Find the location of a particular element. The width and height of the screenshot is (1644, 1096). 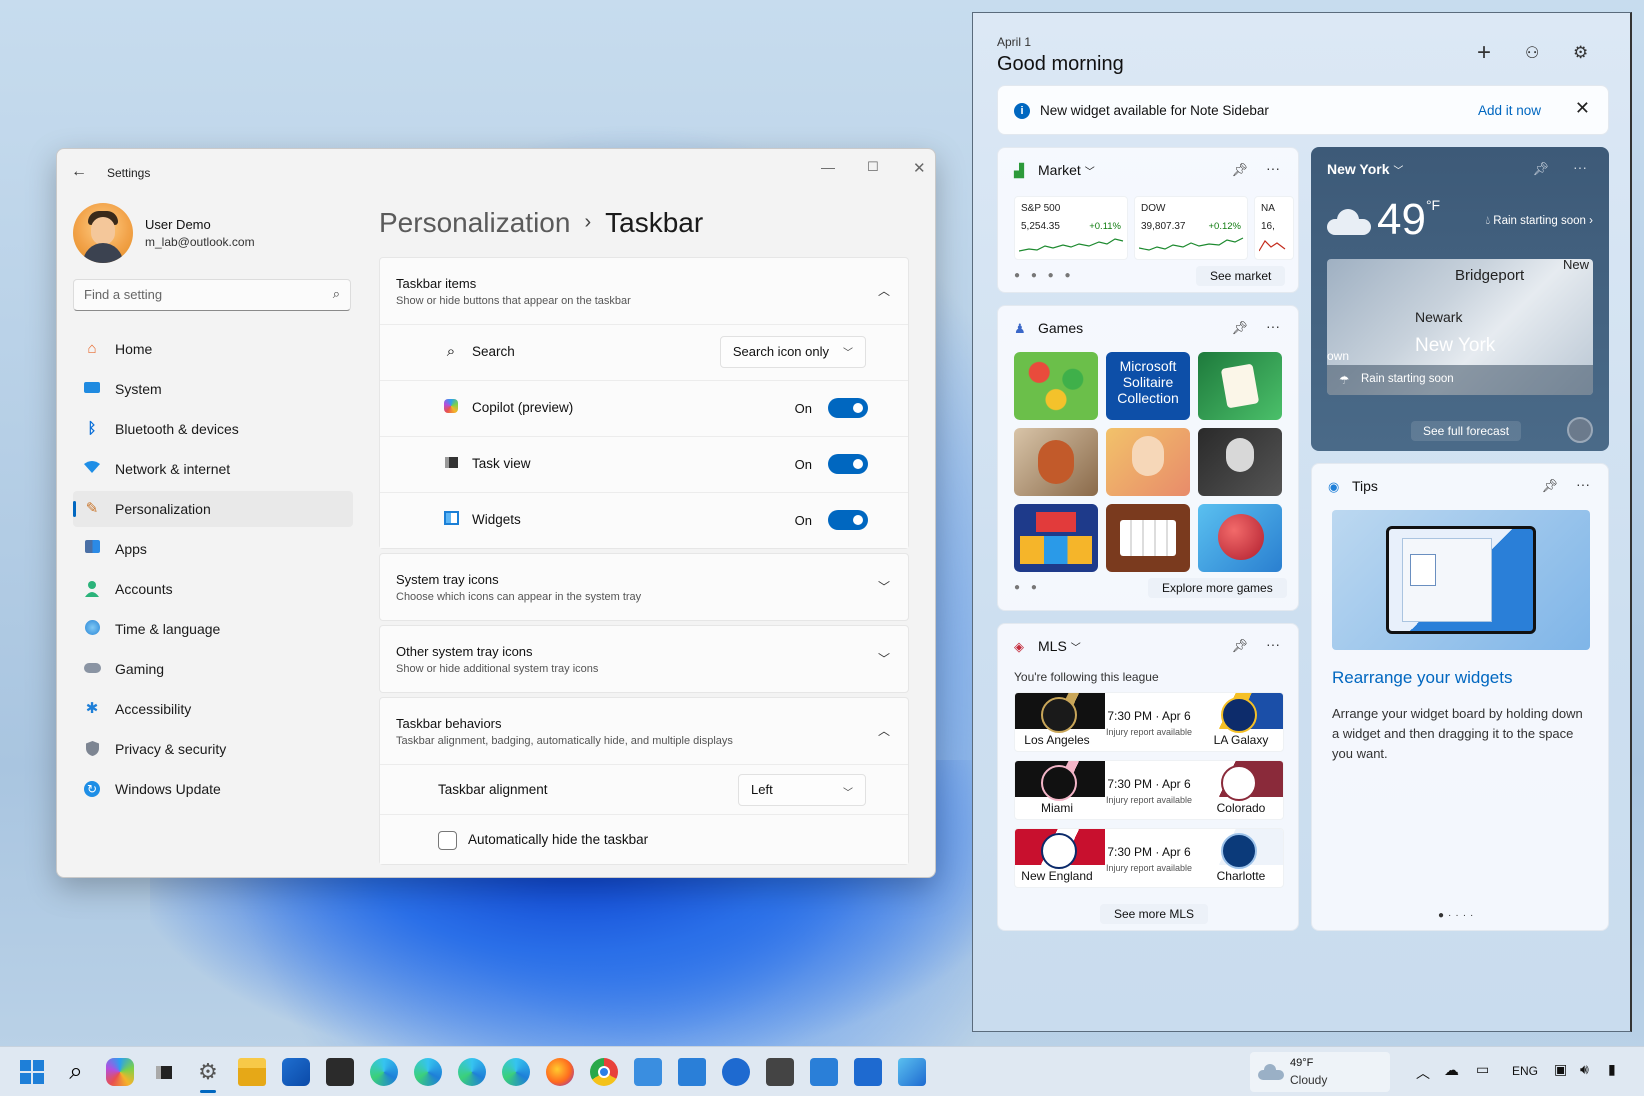

game-tile-mahjong is located at coordinates (1240, 386).